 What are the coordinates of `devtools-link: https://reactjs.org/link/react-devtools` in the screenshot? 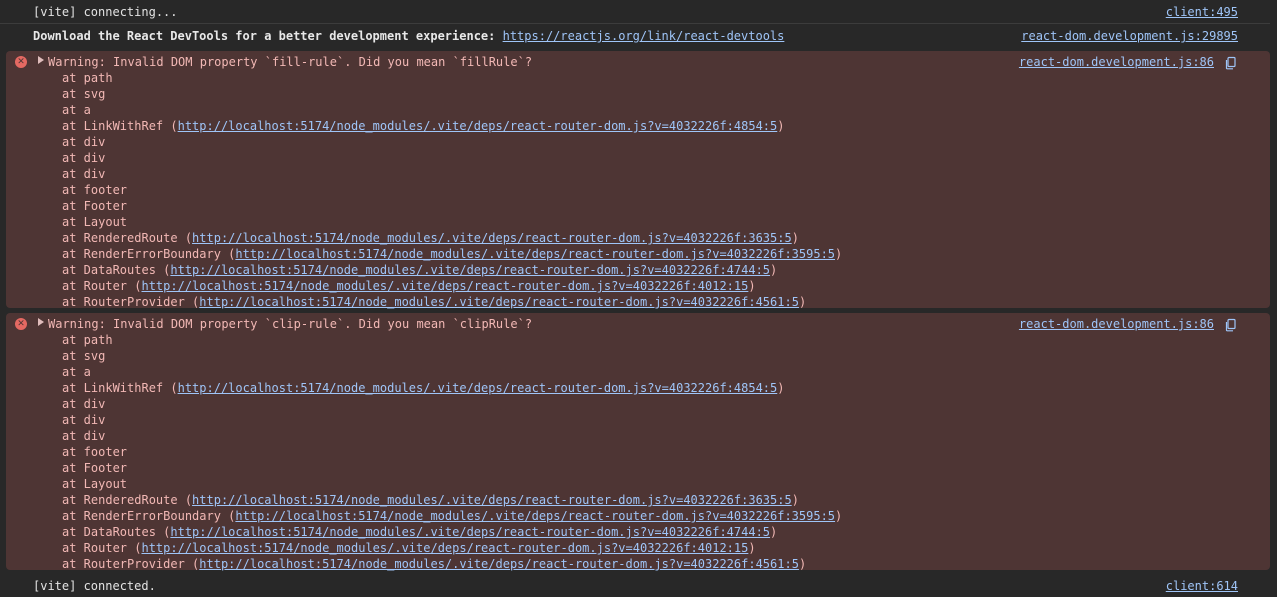 It's located at (644, 36).